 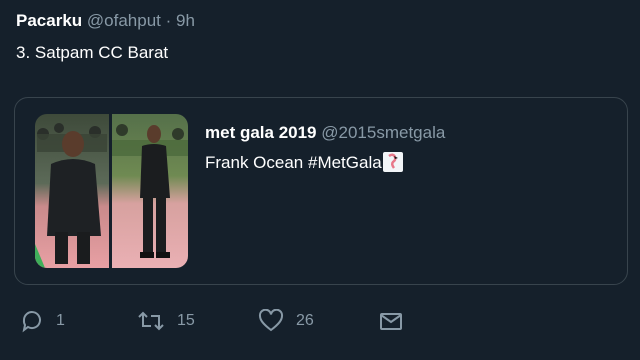 I want to click on quoted-tweet-header: met gala 2019 @2015smetgala, so click(x=325, y=133).